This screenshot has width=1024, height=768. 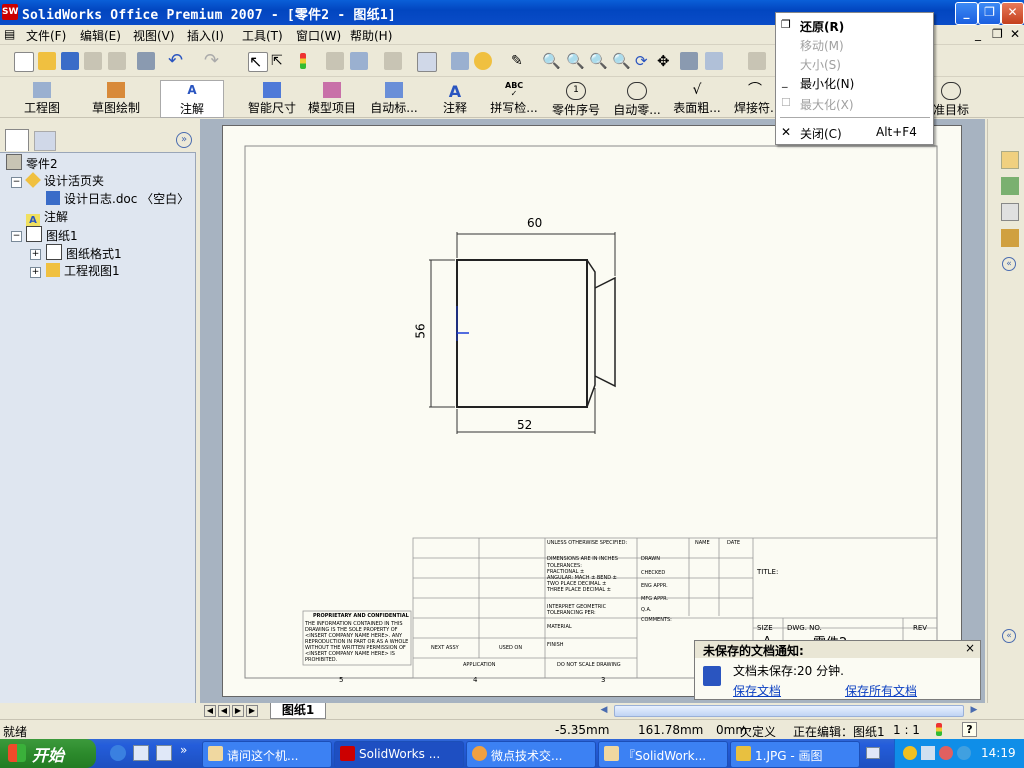 I want to click on save-icon, so click(x=70, y=61).